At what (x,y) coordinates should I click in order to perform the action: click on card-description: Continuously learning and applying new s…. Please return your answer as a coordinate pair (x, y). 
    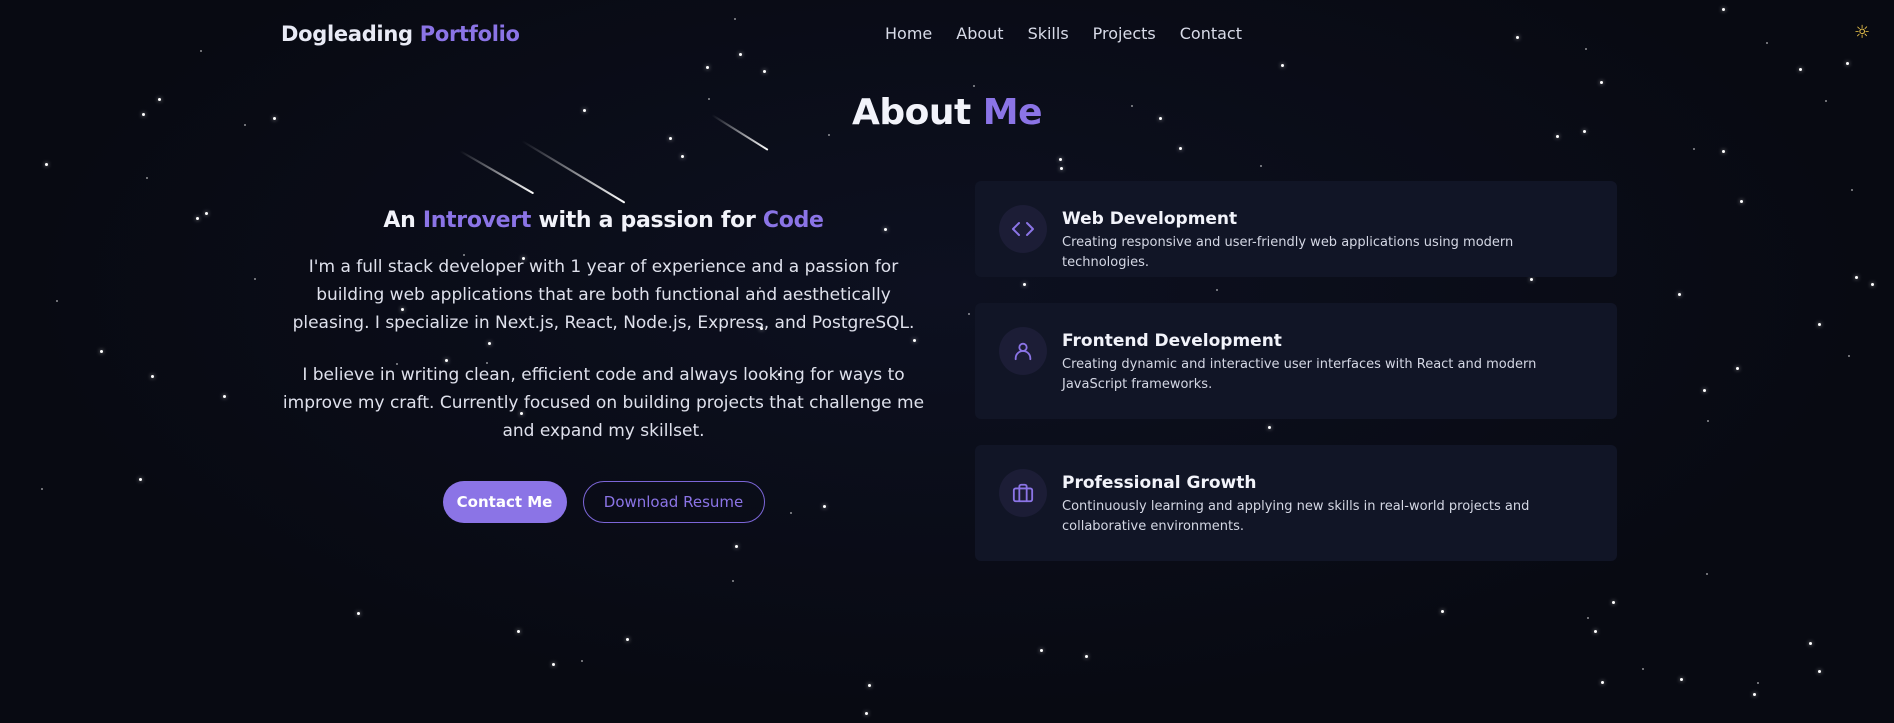
    Looking at the image, I should click on (1296, 516).